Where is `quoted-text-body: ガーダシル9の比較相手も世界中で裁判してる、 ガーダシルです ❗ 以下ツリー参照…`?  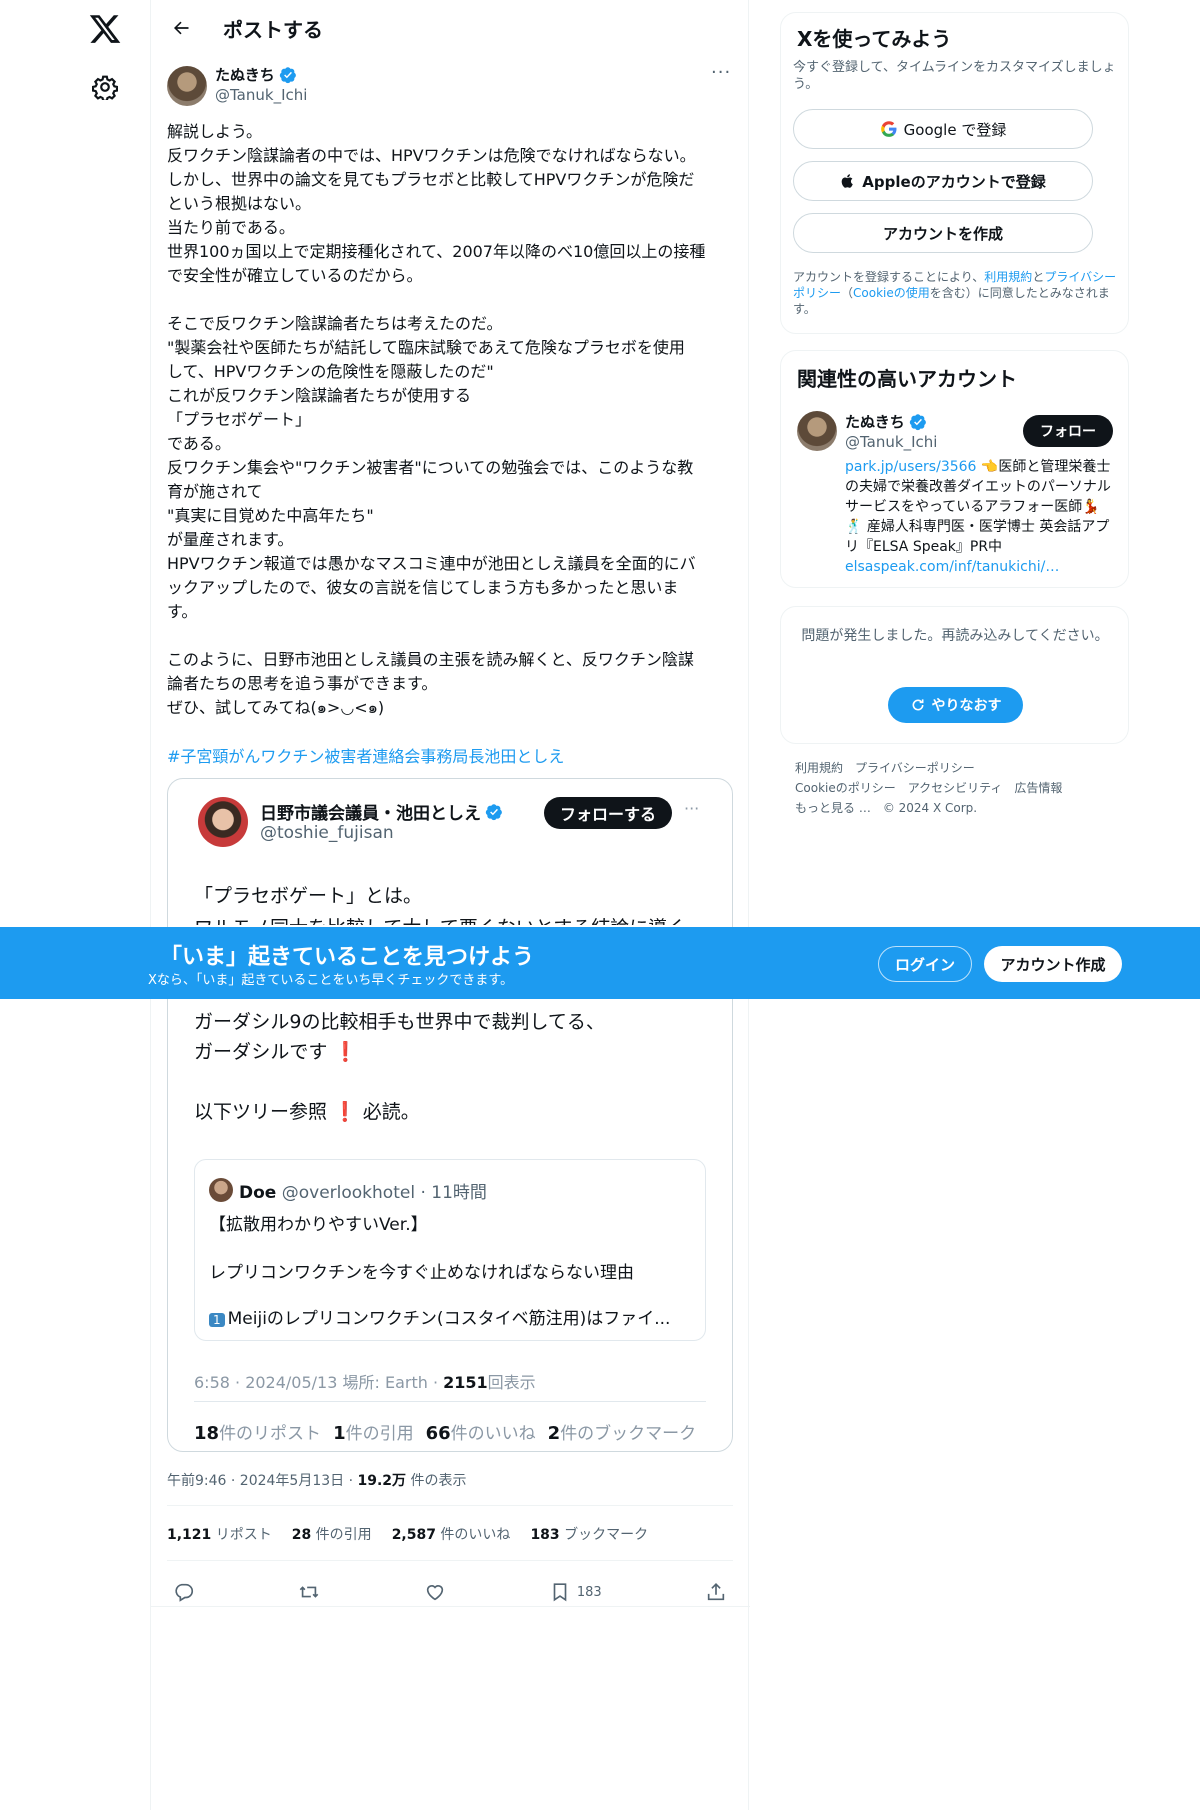
quoted-text-body: ガーダシル9の比較相手も世界中で裁判してる、 ガーダシルです ❗ 以下ツリー参照… is located at coordinates (454, 1067).